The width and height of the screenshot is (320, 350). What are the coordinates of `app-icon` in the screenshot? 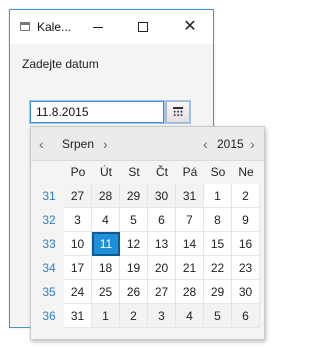 It's located at (25, 26).